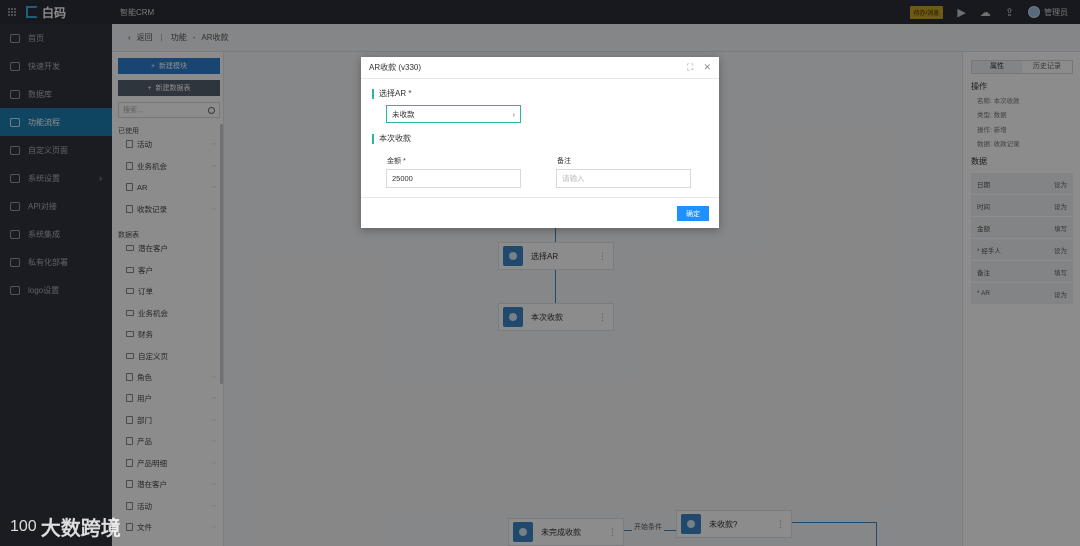 The height and width of the screenshot is (546, 1080). I want to click on section-title-select-ar: 选择AR *, so click(391, 94).